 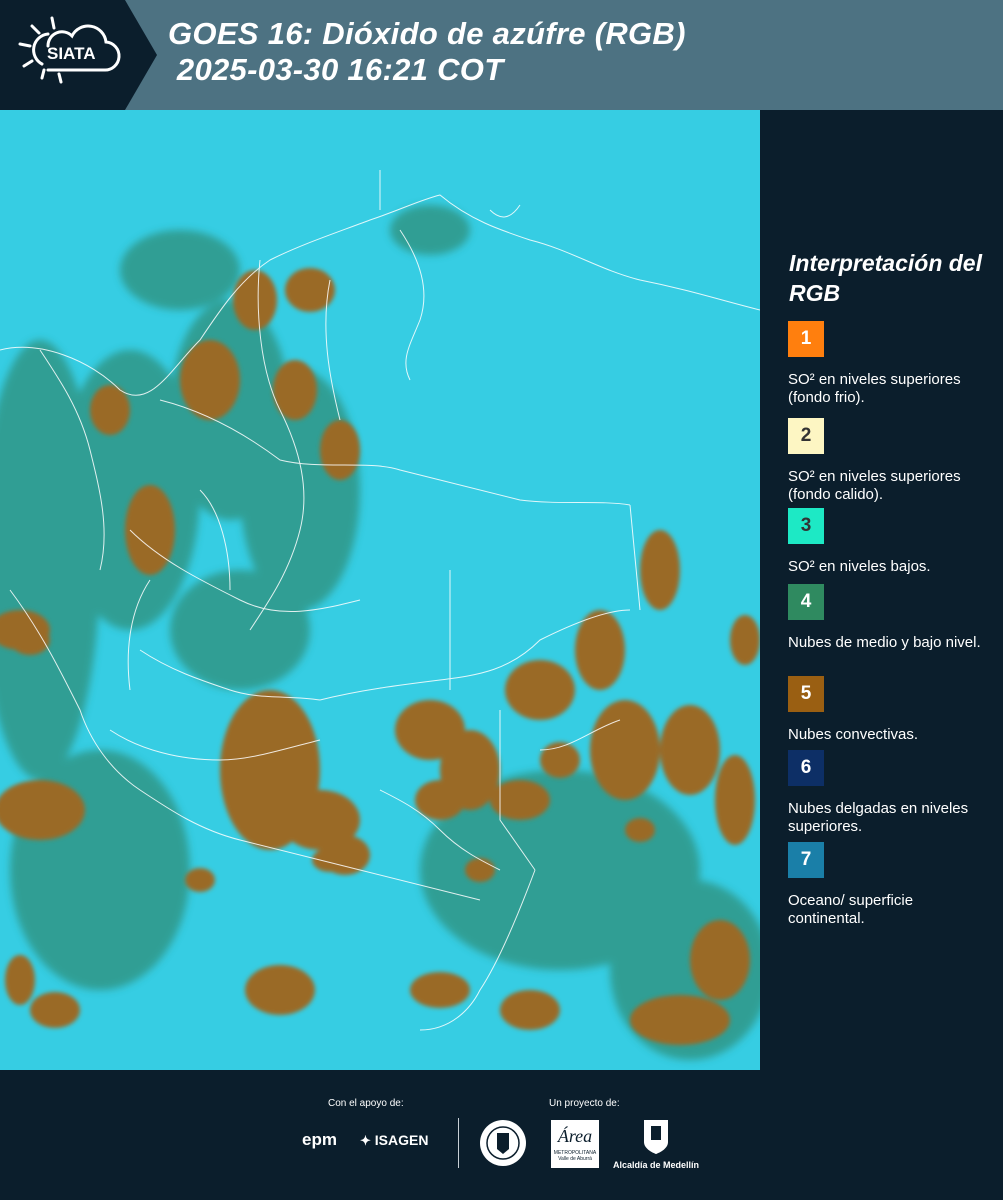 I want to click on legend-swatch-2: 2, so click(x=806, y=436).